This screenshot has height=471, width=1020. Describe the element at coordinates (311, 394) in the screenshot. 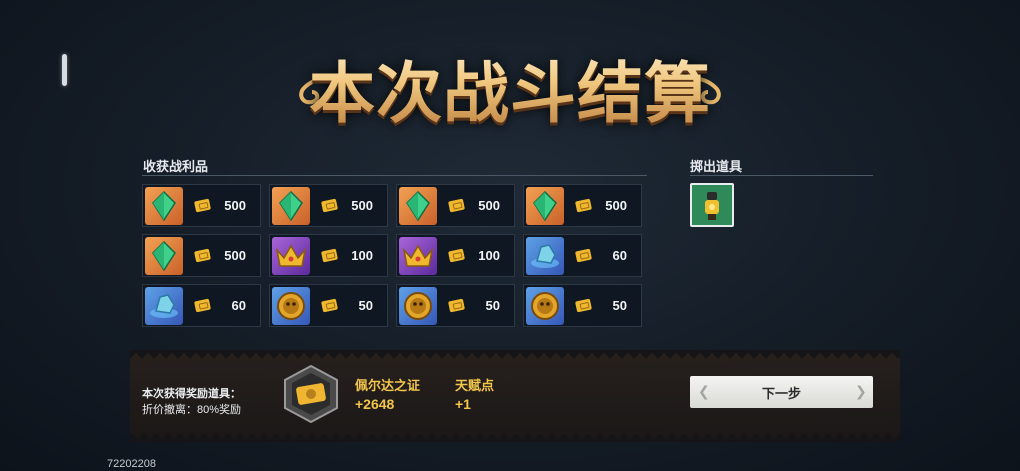

I see `gold-ticket-badge-icon` at that location.